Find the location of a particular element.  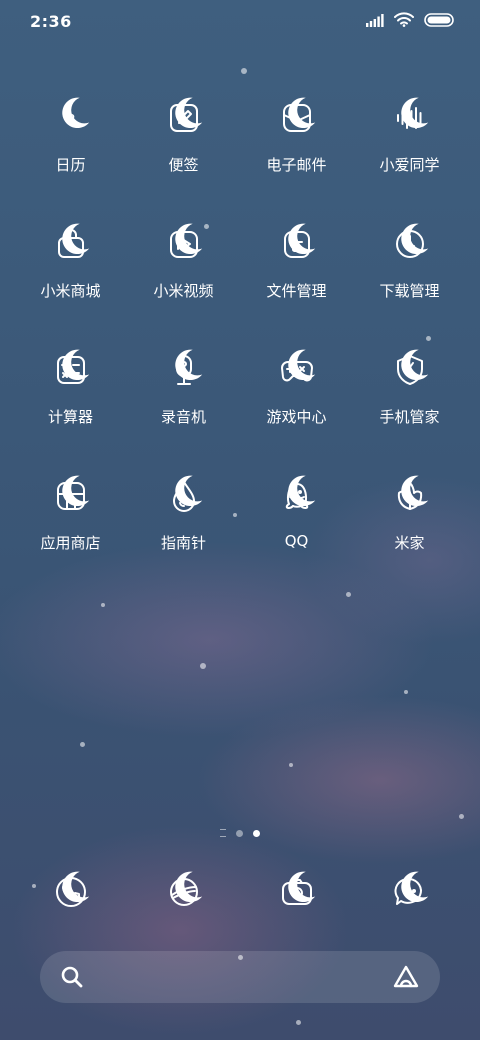

dock is located at coordinates (240, 892).